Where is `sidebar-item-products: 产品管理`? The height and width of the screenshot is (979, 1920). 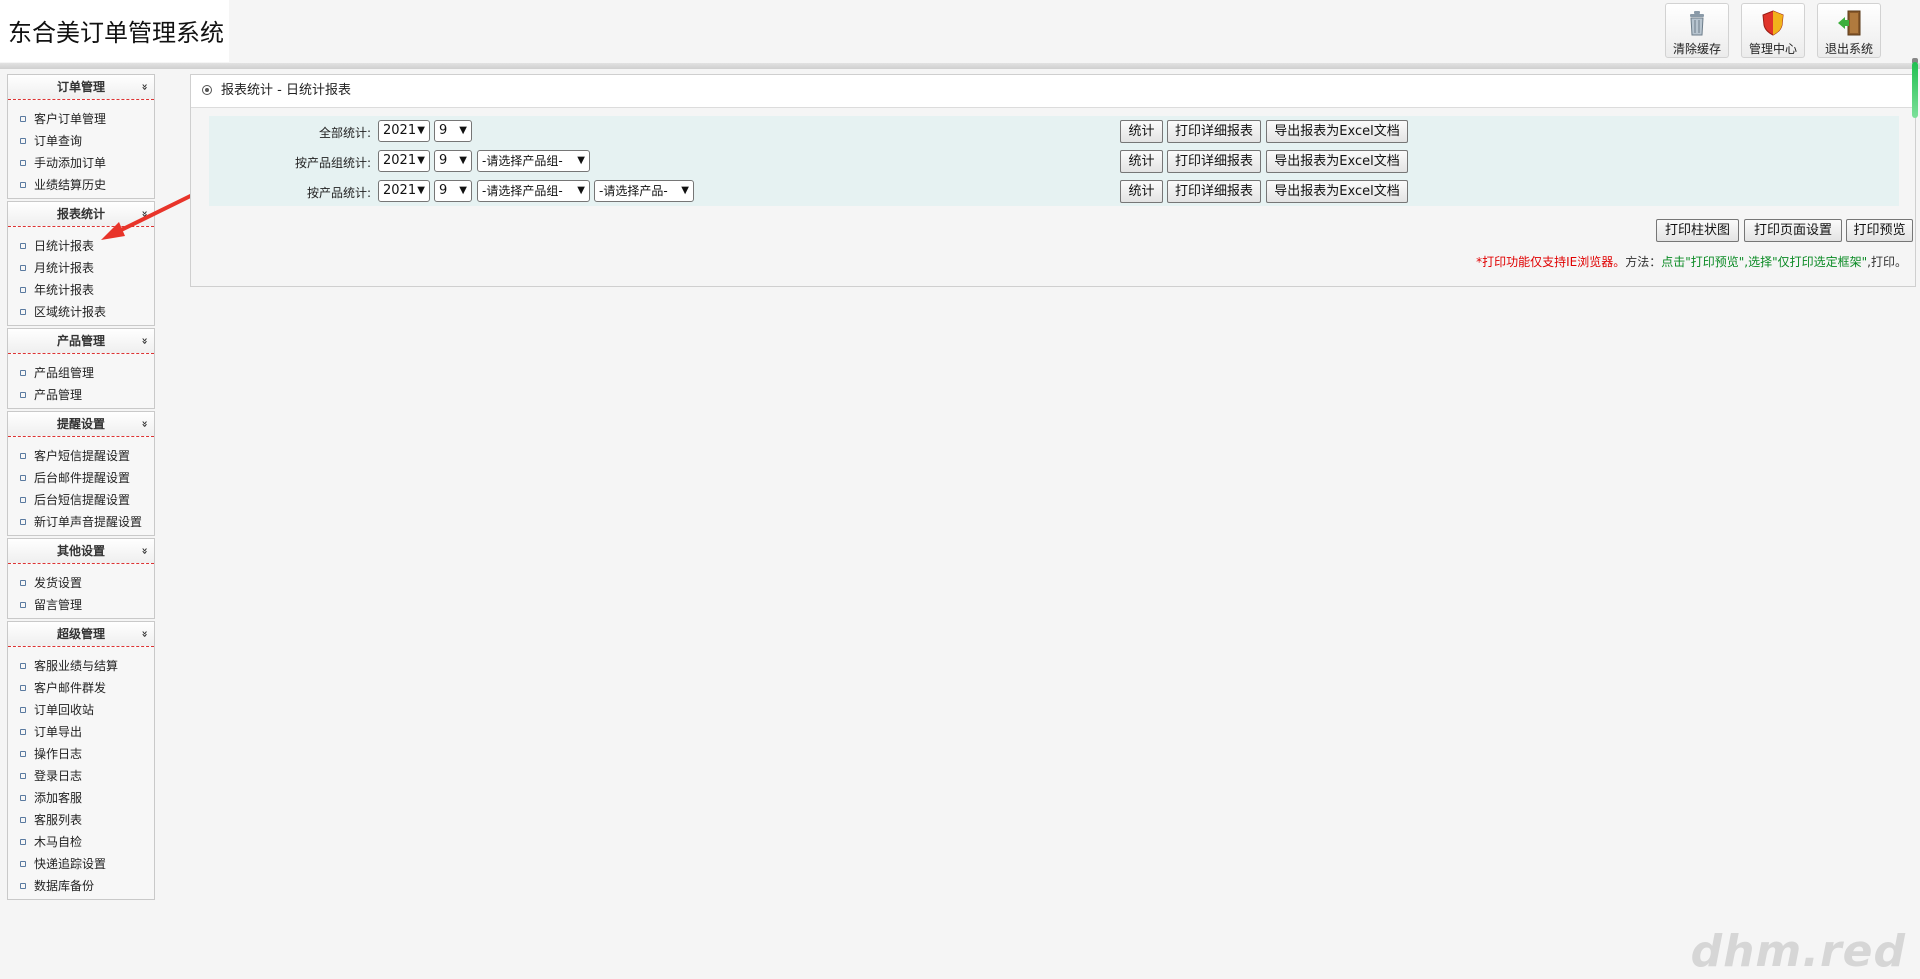
sidebar-item-products: 产品管理 is located at coordinates (81, 395).